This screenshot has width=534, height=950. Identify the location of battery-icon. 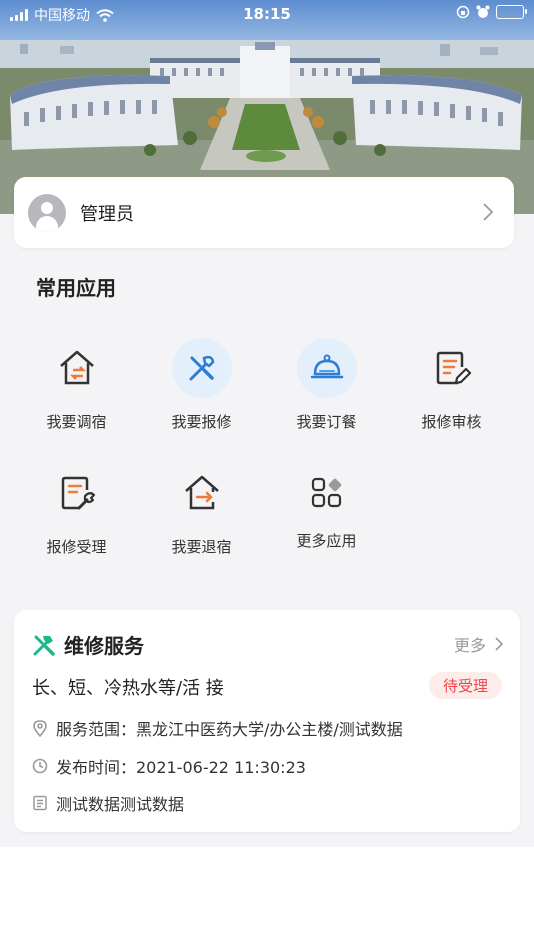
(511, 12).